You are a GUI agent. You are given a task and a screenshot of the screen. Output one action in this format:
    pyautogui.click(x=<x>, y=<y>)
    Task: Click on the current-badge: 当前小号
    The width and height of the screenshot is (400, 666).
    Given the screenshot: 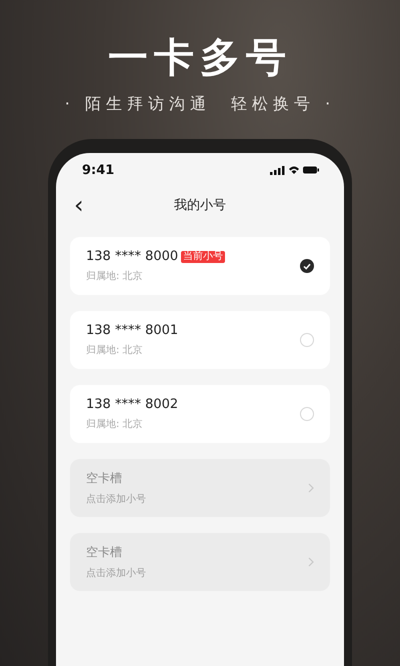 What is the action you would take?
    pyautogui.click(x=203, y=256)
    